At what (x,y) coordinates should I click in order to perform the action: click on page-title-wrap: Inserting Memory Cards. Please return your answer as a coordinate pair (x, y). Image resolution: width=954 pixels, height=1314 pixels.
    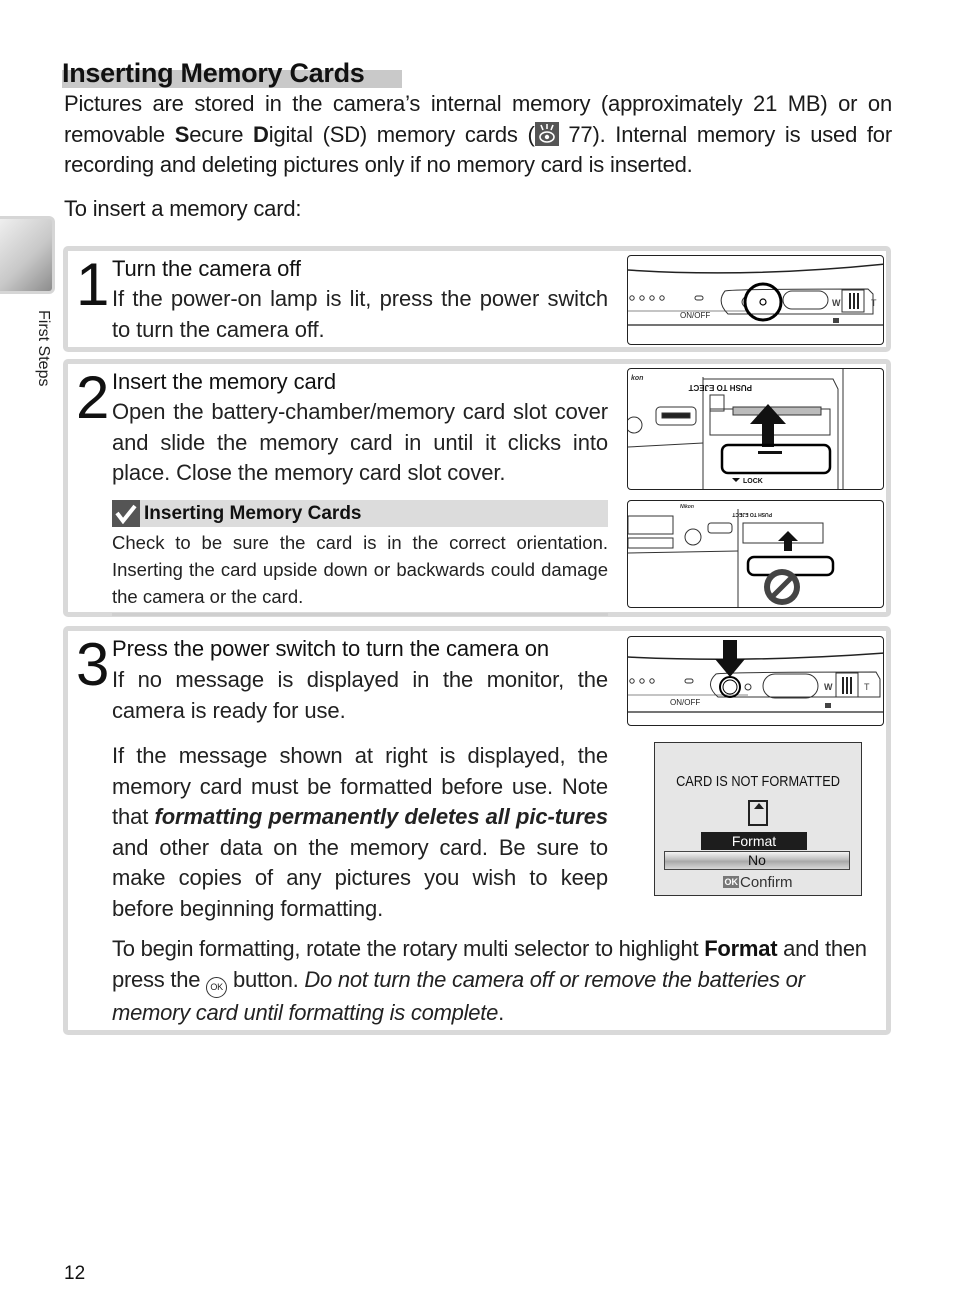
    Looking at the image, I should click on (232, 74).